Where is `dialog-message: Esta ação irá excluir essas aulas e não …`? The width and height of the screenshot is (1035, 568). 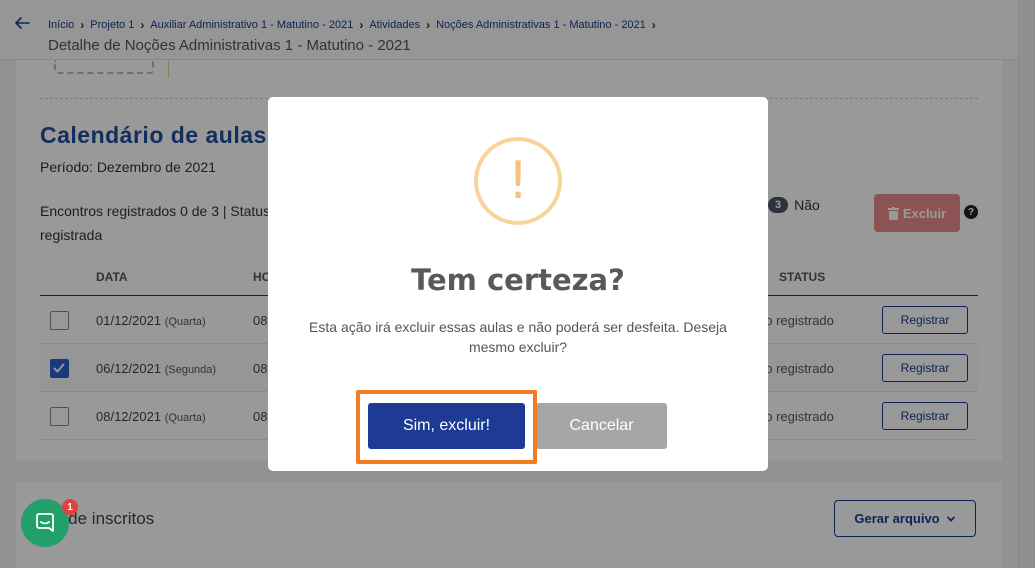
dialog-message: Esta ação irá excluir essas aulas e não … is located at coordinates (518, 337).